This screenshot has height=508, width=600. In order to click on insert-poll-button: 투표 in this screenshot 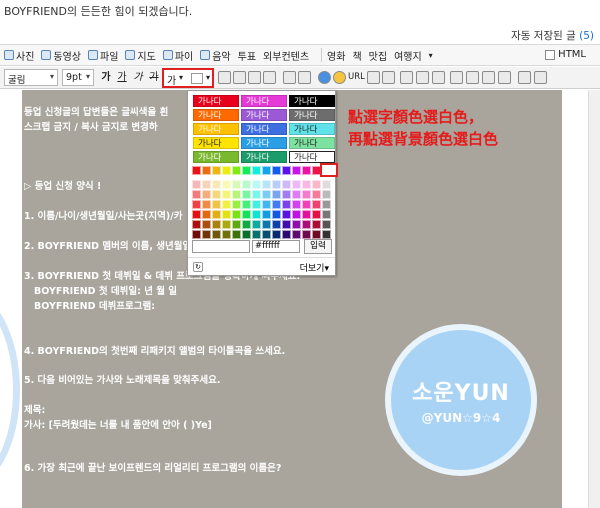, I will do `click(247, 55)`.